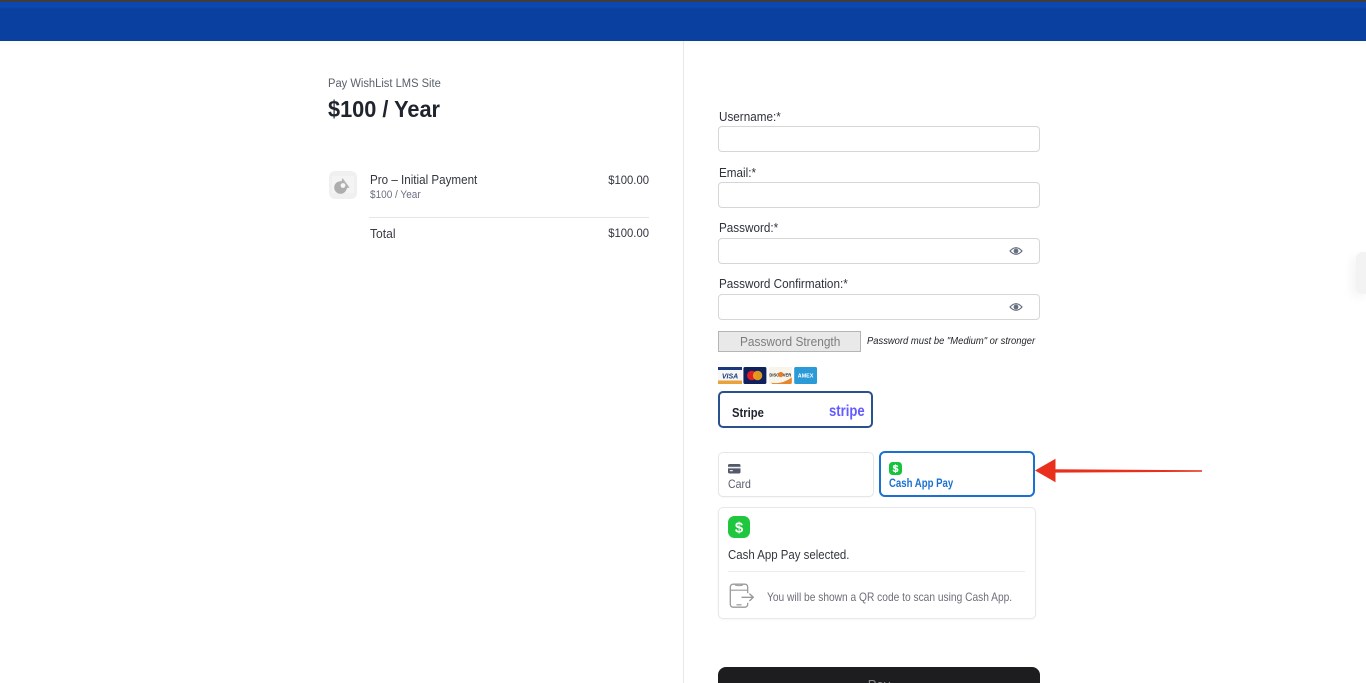 Image resolution: width=1366 pixels, height=683 pixels. I want to click on svg-text: VER, so click(787, 374).